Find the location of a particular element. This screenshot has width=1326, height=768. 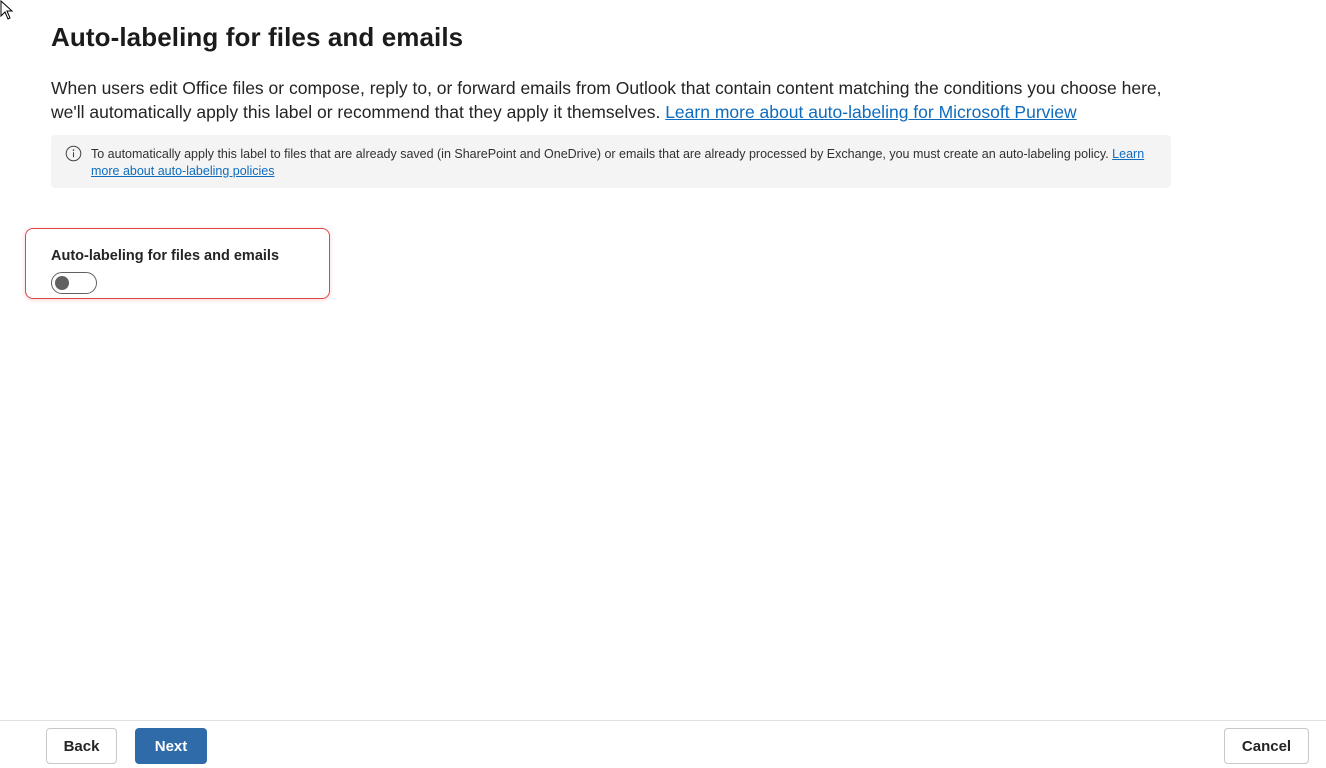

auto-labeling-toggle-group: Auto-labeling for files and emails is located at coordinates (177, 263).